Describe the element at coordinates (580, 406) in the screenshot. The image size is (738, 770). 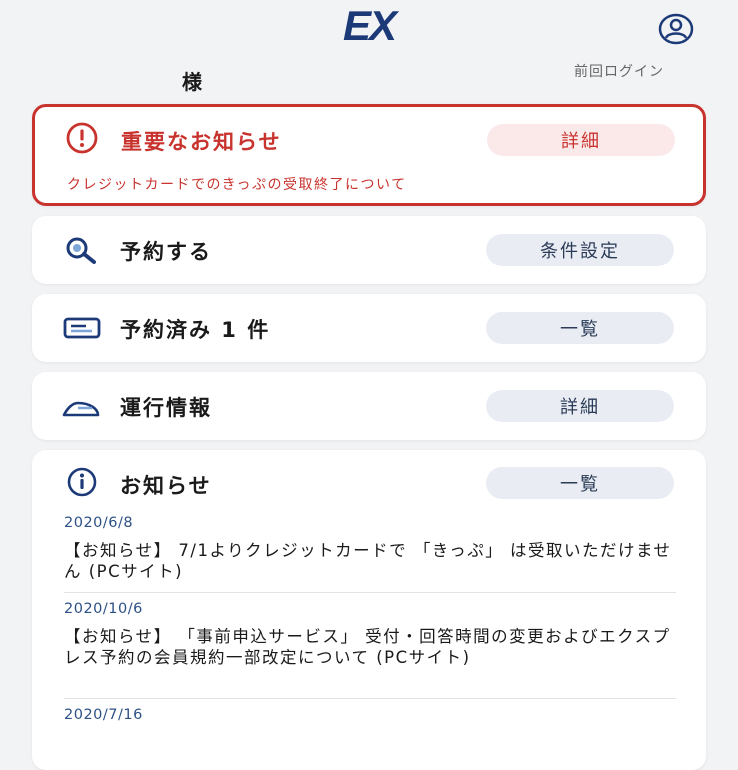
I see `operation-detail-button: 詳細` at that location.